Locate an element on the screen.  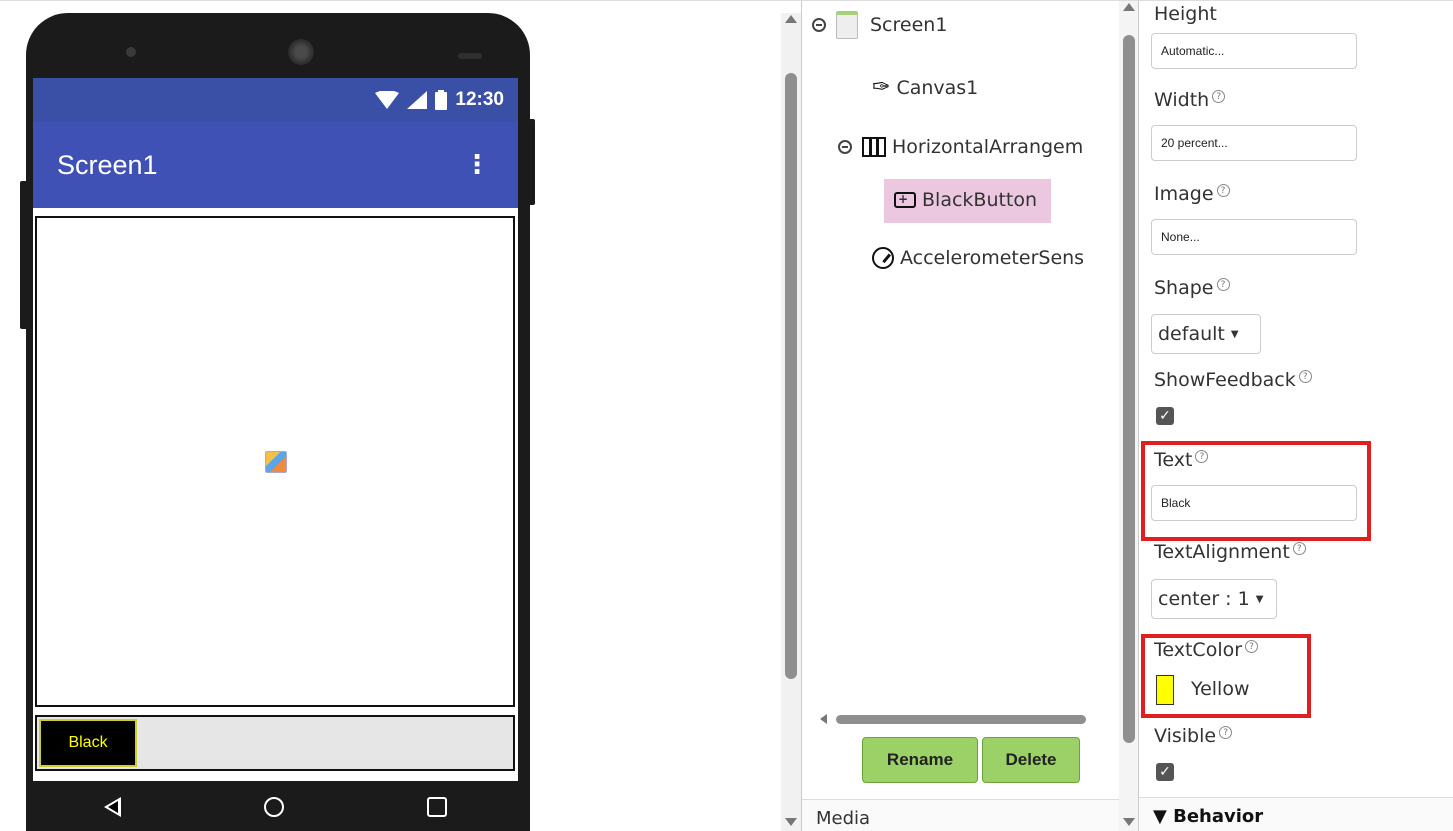
tree-item-blackbutton: + BlackButton is located at coordinates (968, 201).